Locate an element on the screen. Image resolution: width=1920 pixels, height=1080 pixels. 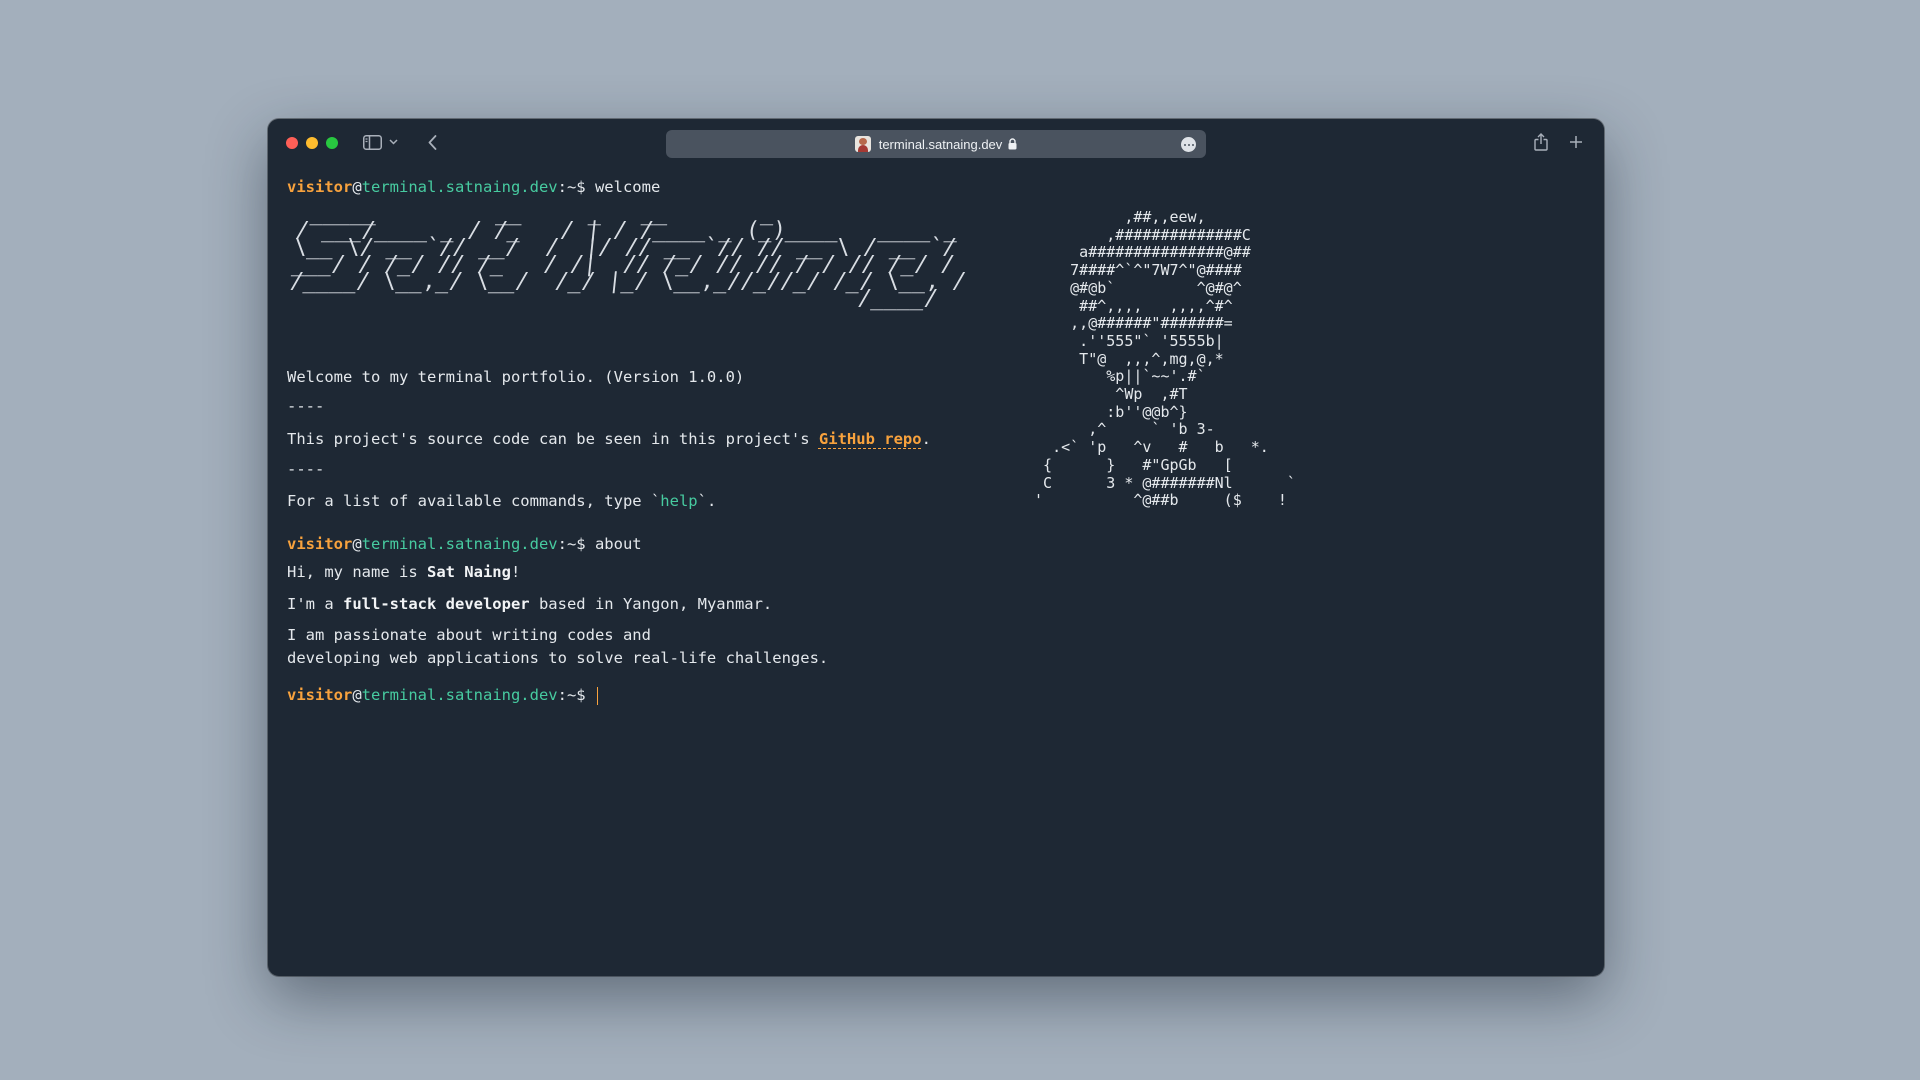
command-text: about is located at coordinates (618, 544).